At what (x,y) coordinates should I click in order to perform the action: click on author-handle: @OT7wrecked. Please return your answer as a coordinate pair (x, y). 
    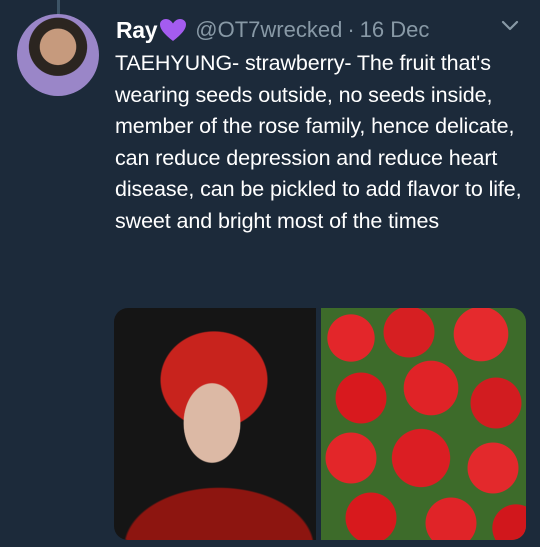
    Looking at the image, I should click on (268, 30).